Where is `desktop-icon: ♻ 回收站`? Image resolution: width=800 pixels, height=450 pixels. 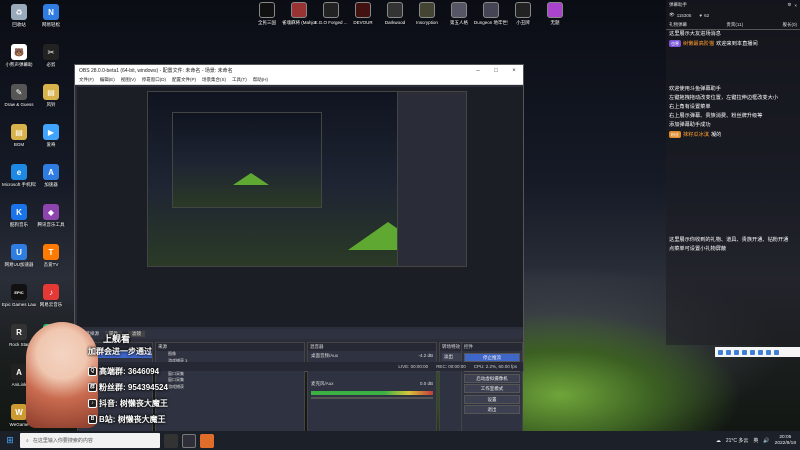 desktop-icon: ♻ 回收站 is located at coordinates (19, 22).